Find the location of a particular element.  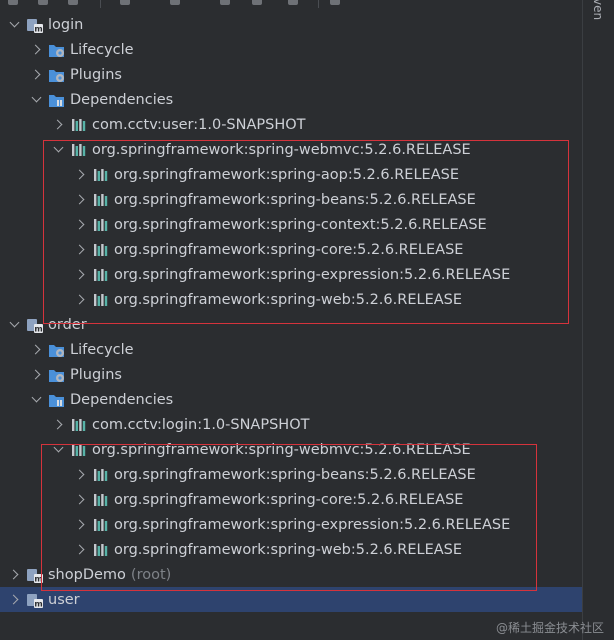

tree-row: m login is located at coordinates (291, 24).